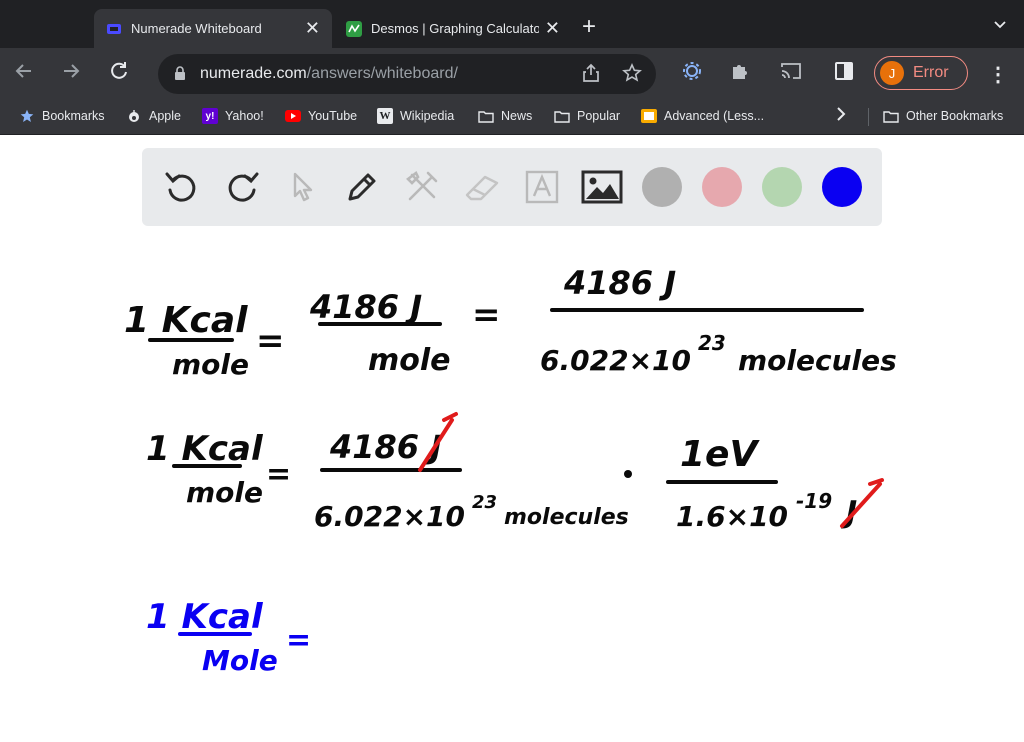 The image size is (1024, 742). Describe the element at coordinates (844, 71) in the screenshot. I see `side-panel-icon` at that location.